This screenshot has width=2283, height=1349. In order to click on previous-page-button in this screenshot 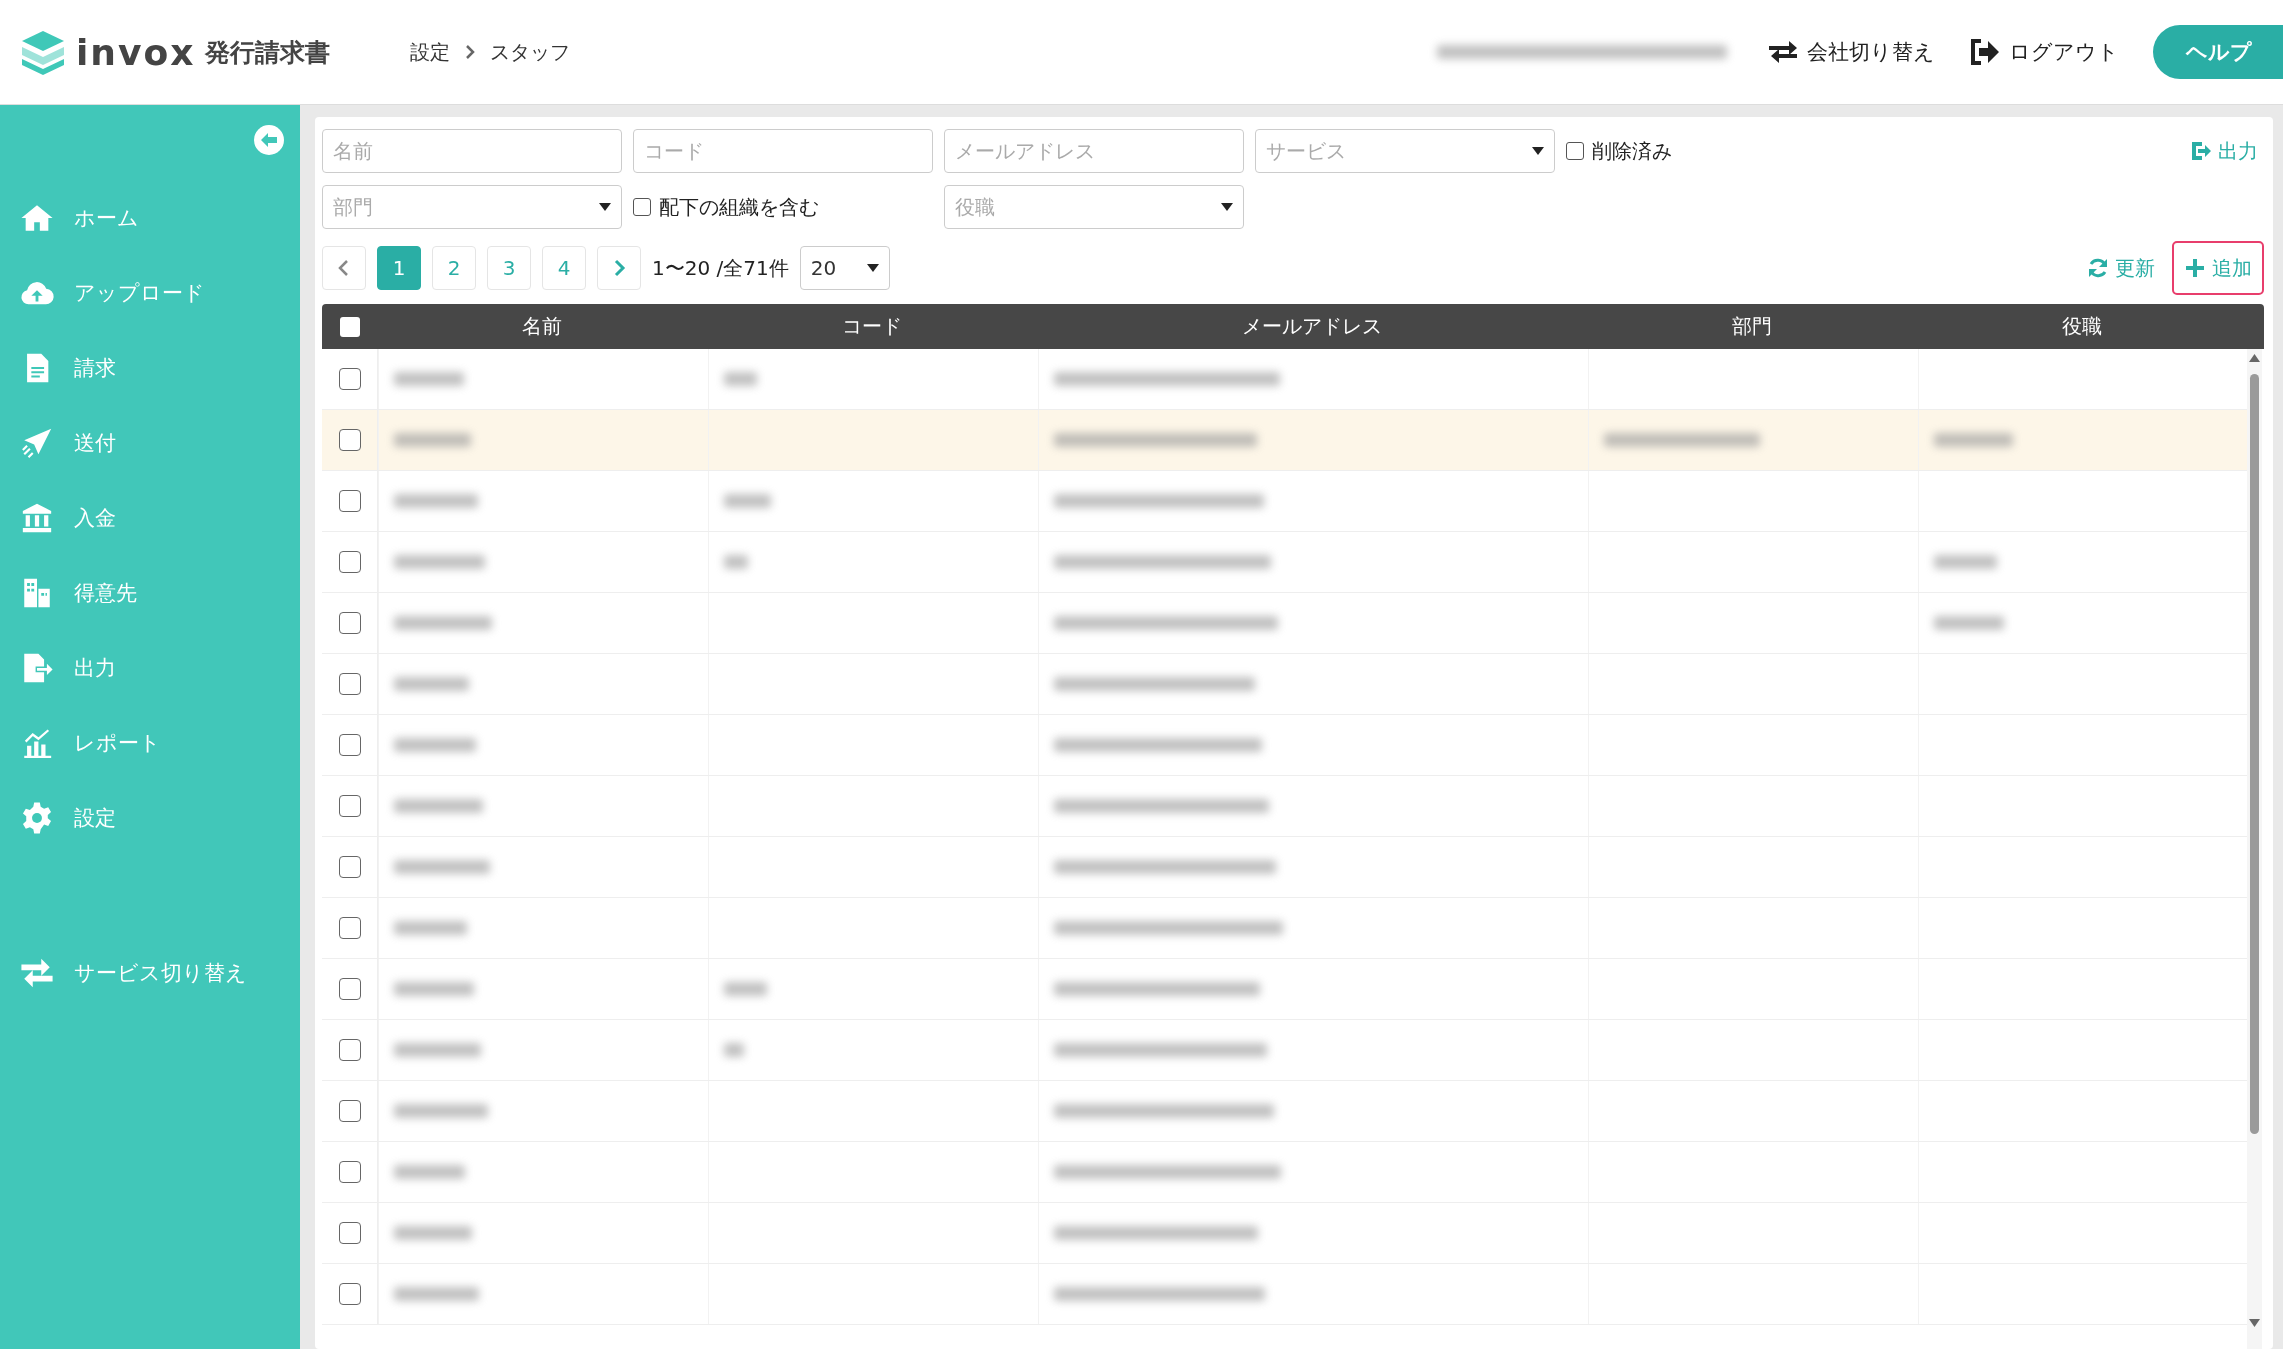, I will do `click(344, 268)`.